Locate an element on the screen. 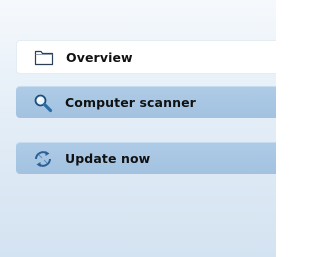 The height and width of the screenshot is (257, 320). nav-item-label: Update now is located at coordinates (108, 158).